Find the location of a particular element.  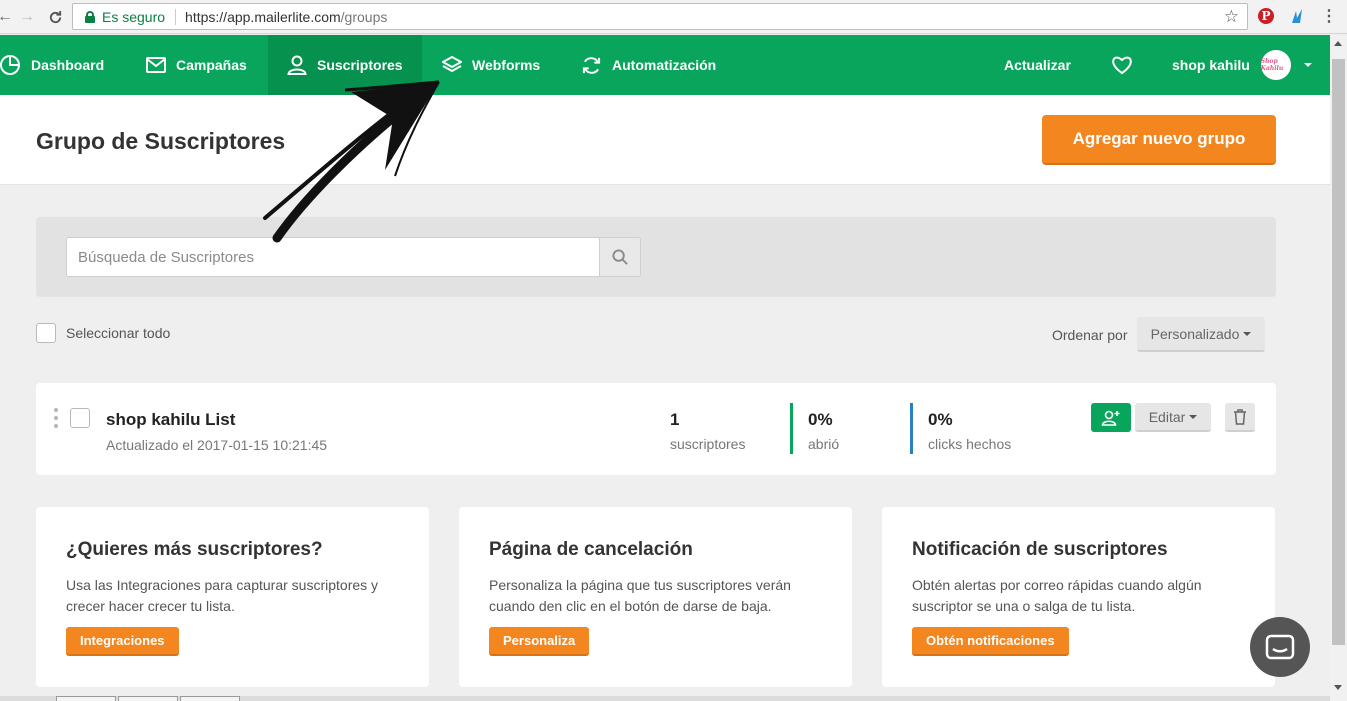

edit-label: Editar is located at coordinates (1167, 416).